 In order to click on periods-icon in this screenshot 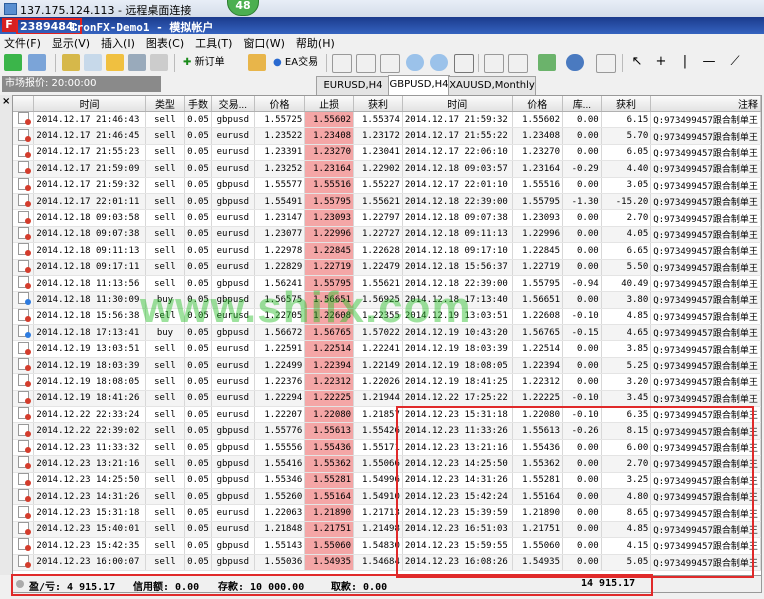, I will do `click(575, 62)`.